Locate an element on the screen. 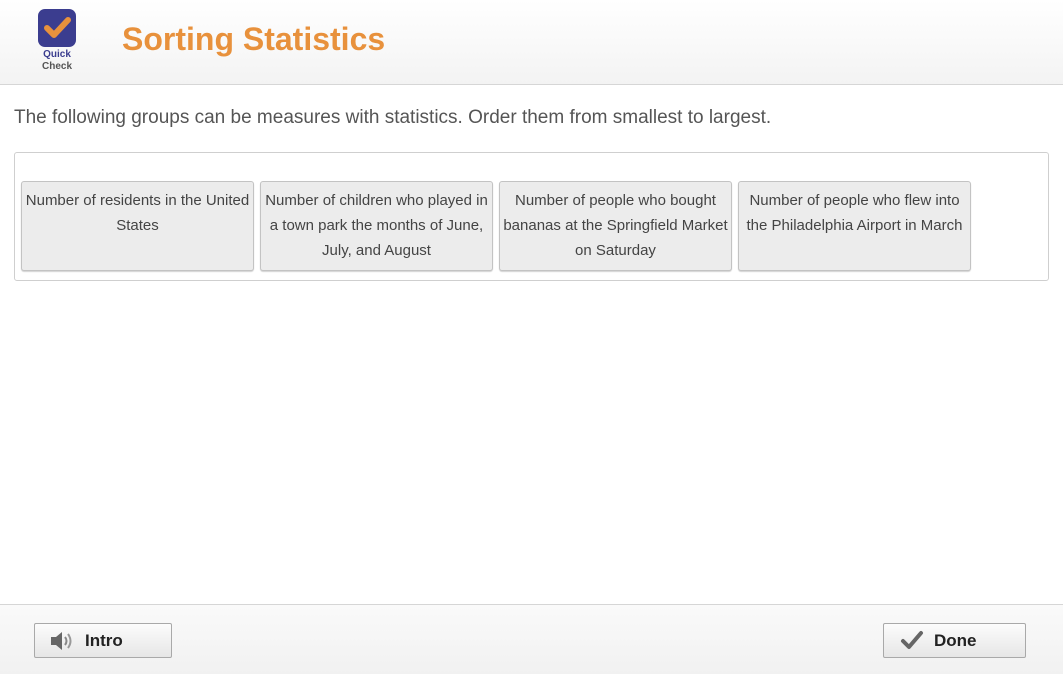  quick-check-logo-icon is located at coordinates (57, 28).